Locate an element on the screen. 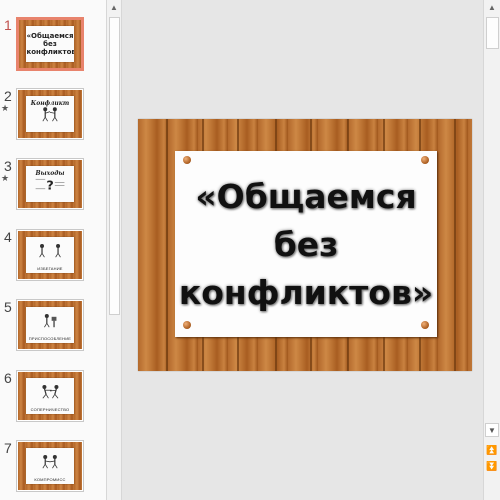  thumbnail-title: «Общаемся без конфликтов» is located at coordinates (50, 44).